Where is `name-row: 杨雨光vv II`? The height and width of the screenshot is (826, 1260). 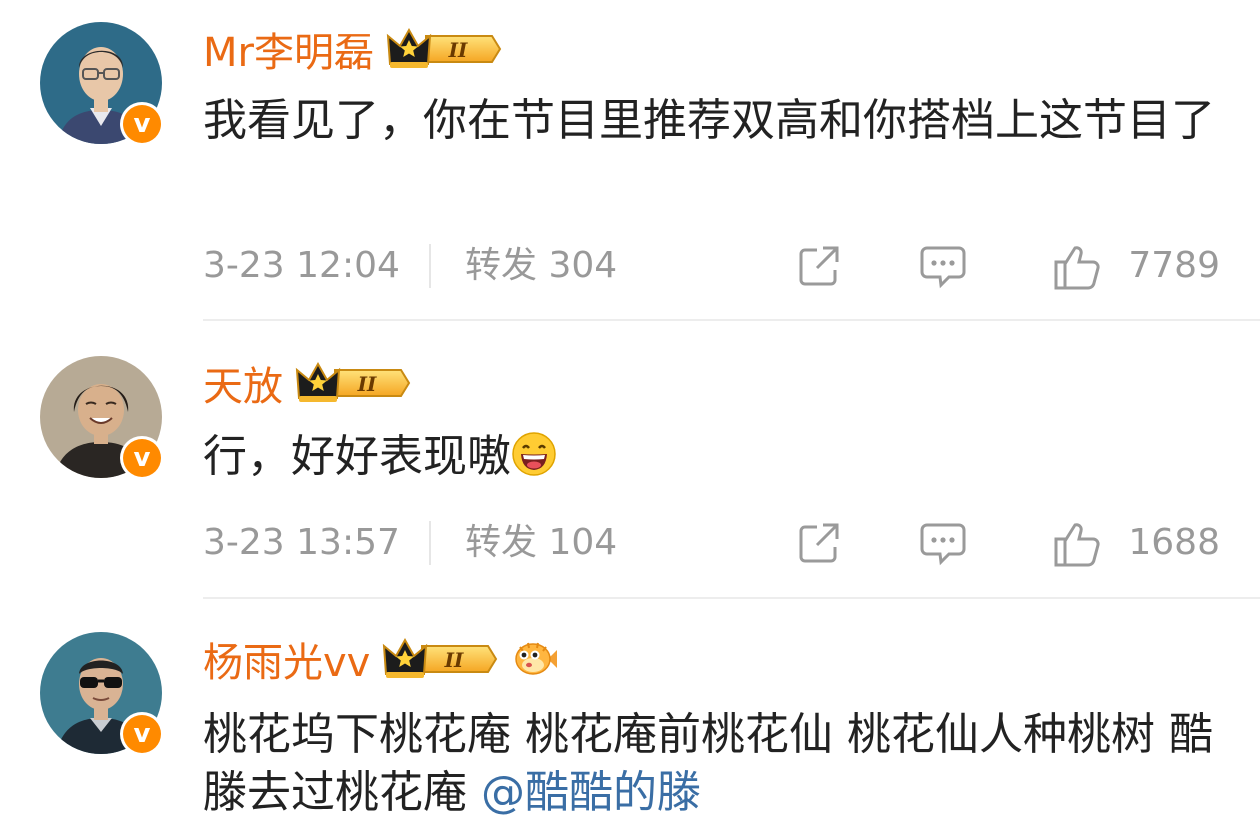 name-row: 杨雨光vv II is located at coordinates (380, 659).